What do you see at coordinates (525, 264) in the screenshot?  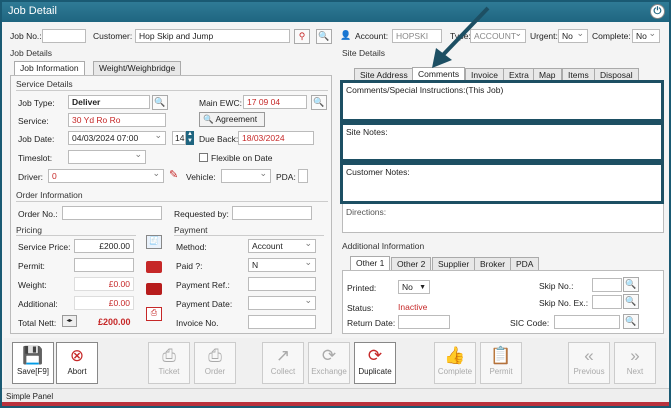 I see `tab-pda: PDA` at bounding box center [525, 264].